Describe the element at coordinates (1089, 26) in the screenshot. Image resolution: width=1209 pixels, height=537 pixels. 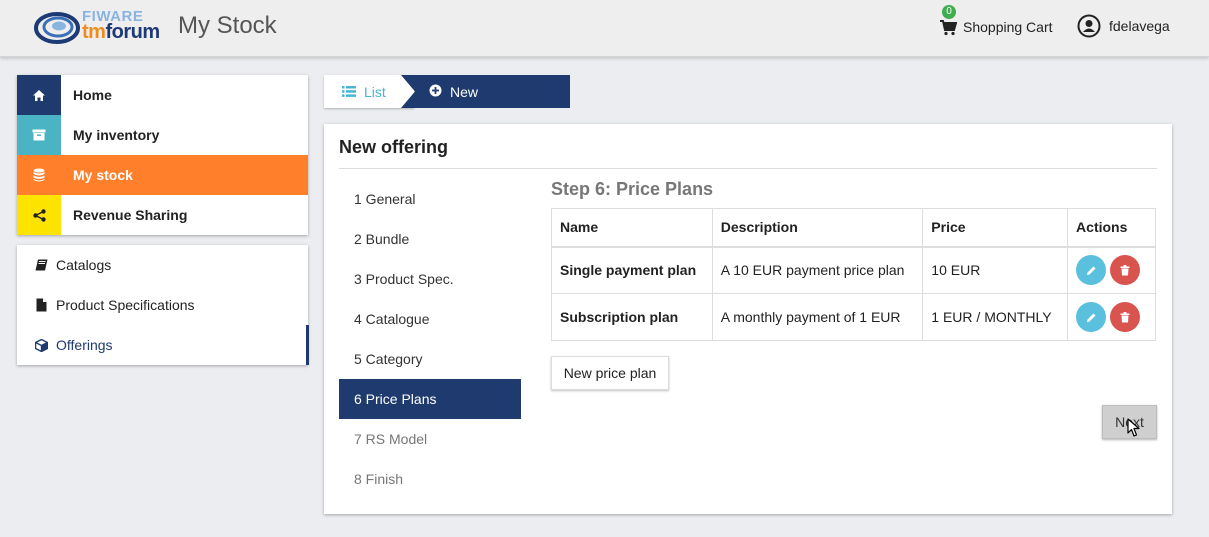
I see `user-circle-icon` at that location.